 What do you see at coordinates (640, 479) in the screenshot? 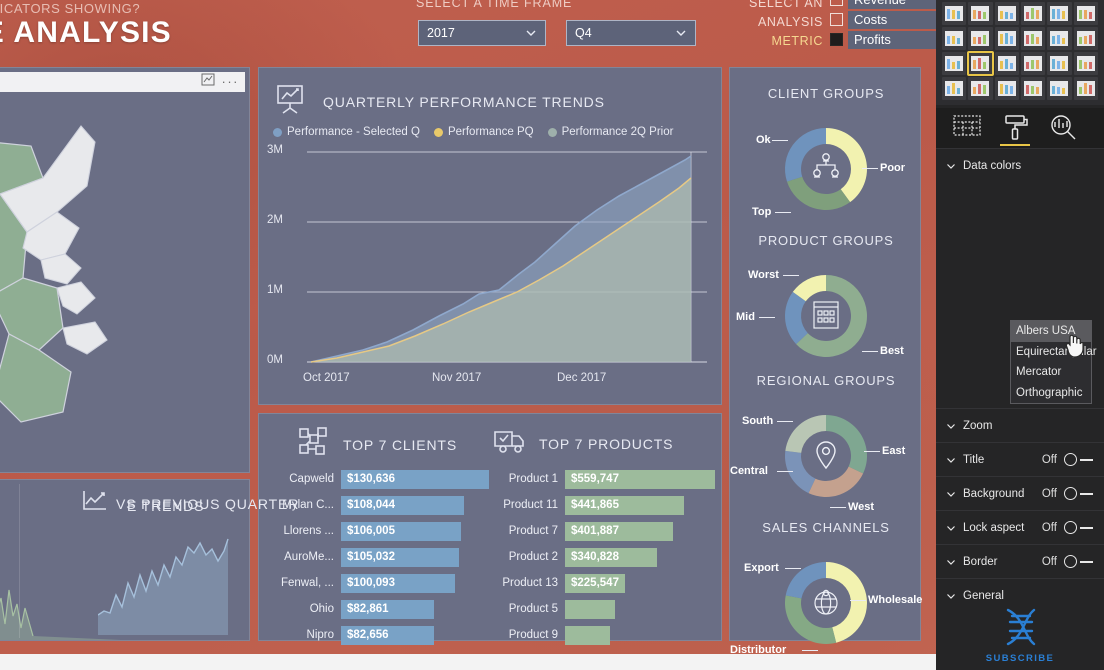
I see `bar-value: $559,747` at bounding box center [640, 479].